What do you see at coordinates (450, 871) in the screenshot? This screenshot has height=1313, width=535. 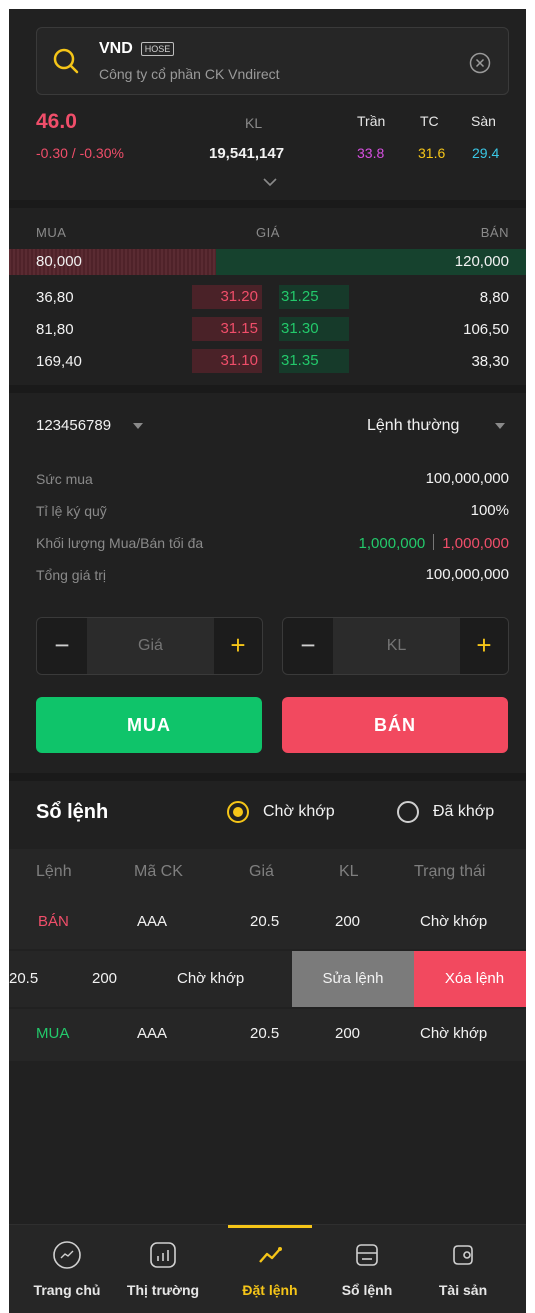 I see `col-status: Trạng thái` at bounding box center [450, 871].